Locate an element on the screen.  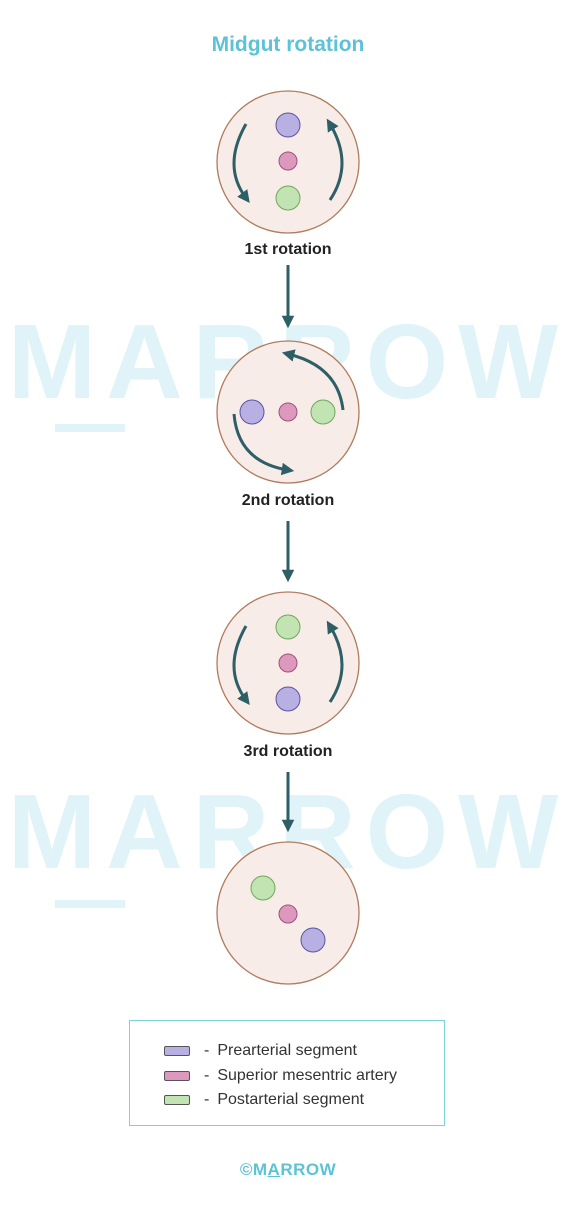
legend-item-postarterial: - Postarterial segment is located at coordinates (264, 1100).